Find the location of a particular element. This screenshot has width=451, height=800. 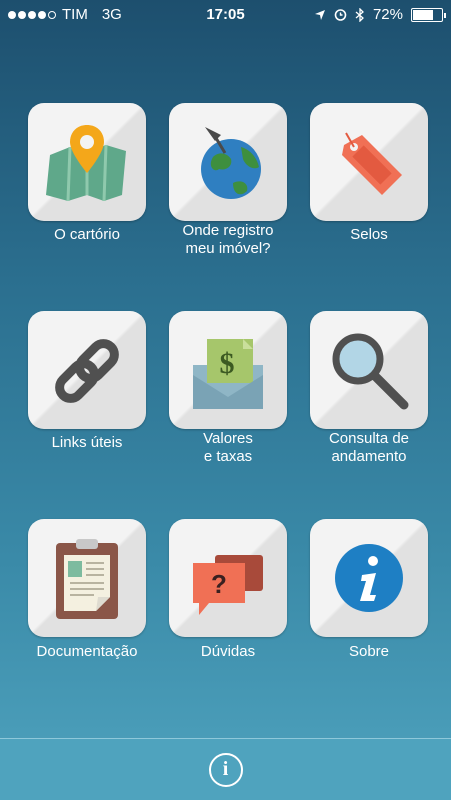

menu-label: Onde registro meu imóvel? is located at coordinates (228, 239).